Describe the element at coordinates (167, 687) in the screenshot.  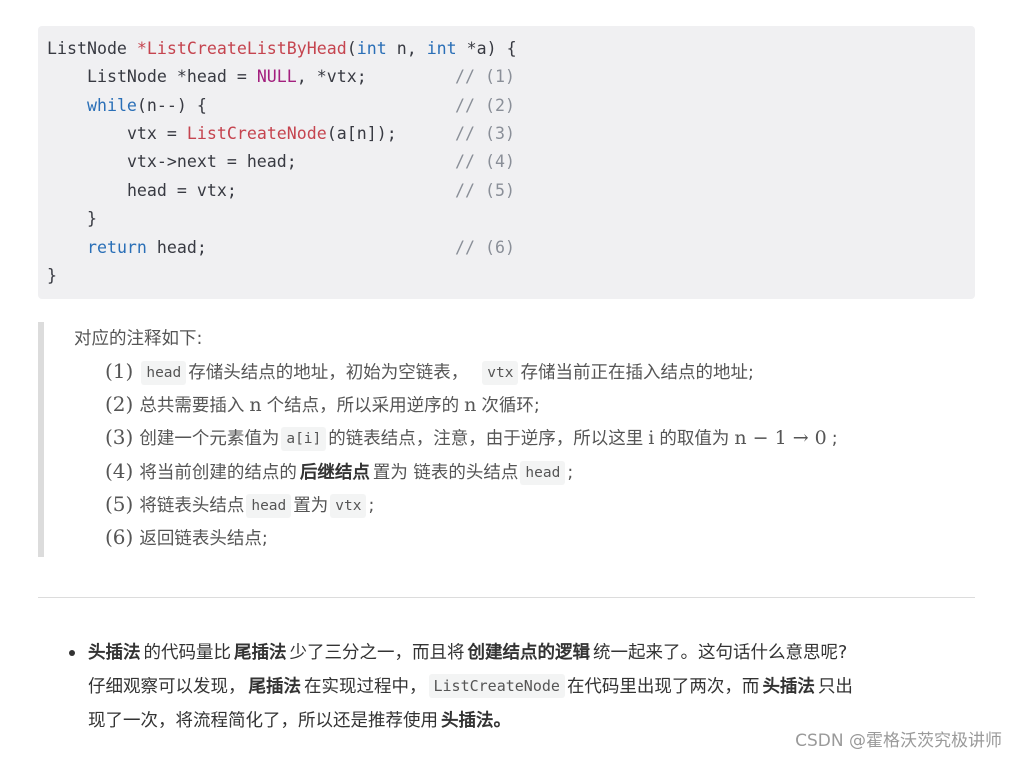
I see `paragraph-text: 仔细观察可以发现，` at that location.